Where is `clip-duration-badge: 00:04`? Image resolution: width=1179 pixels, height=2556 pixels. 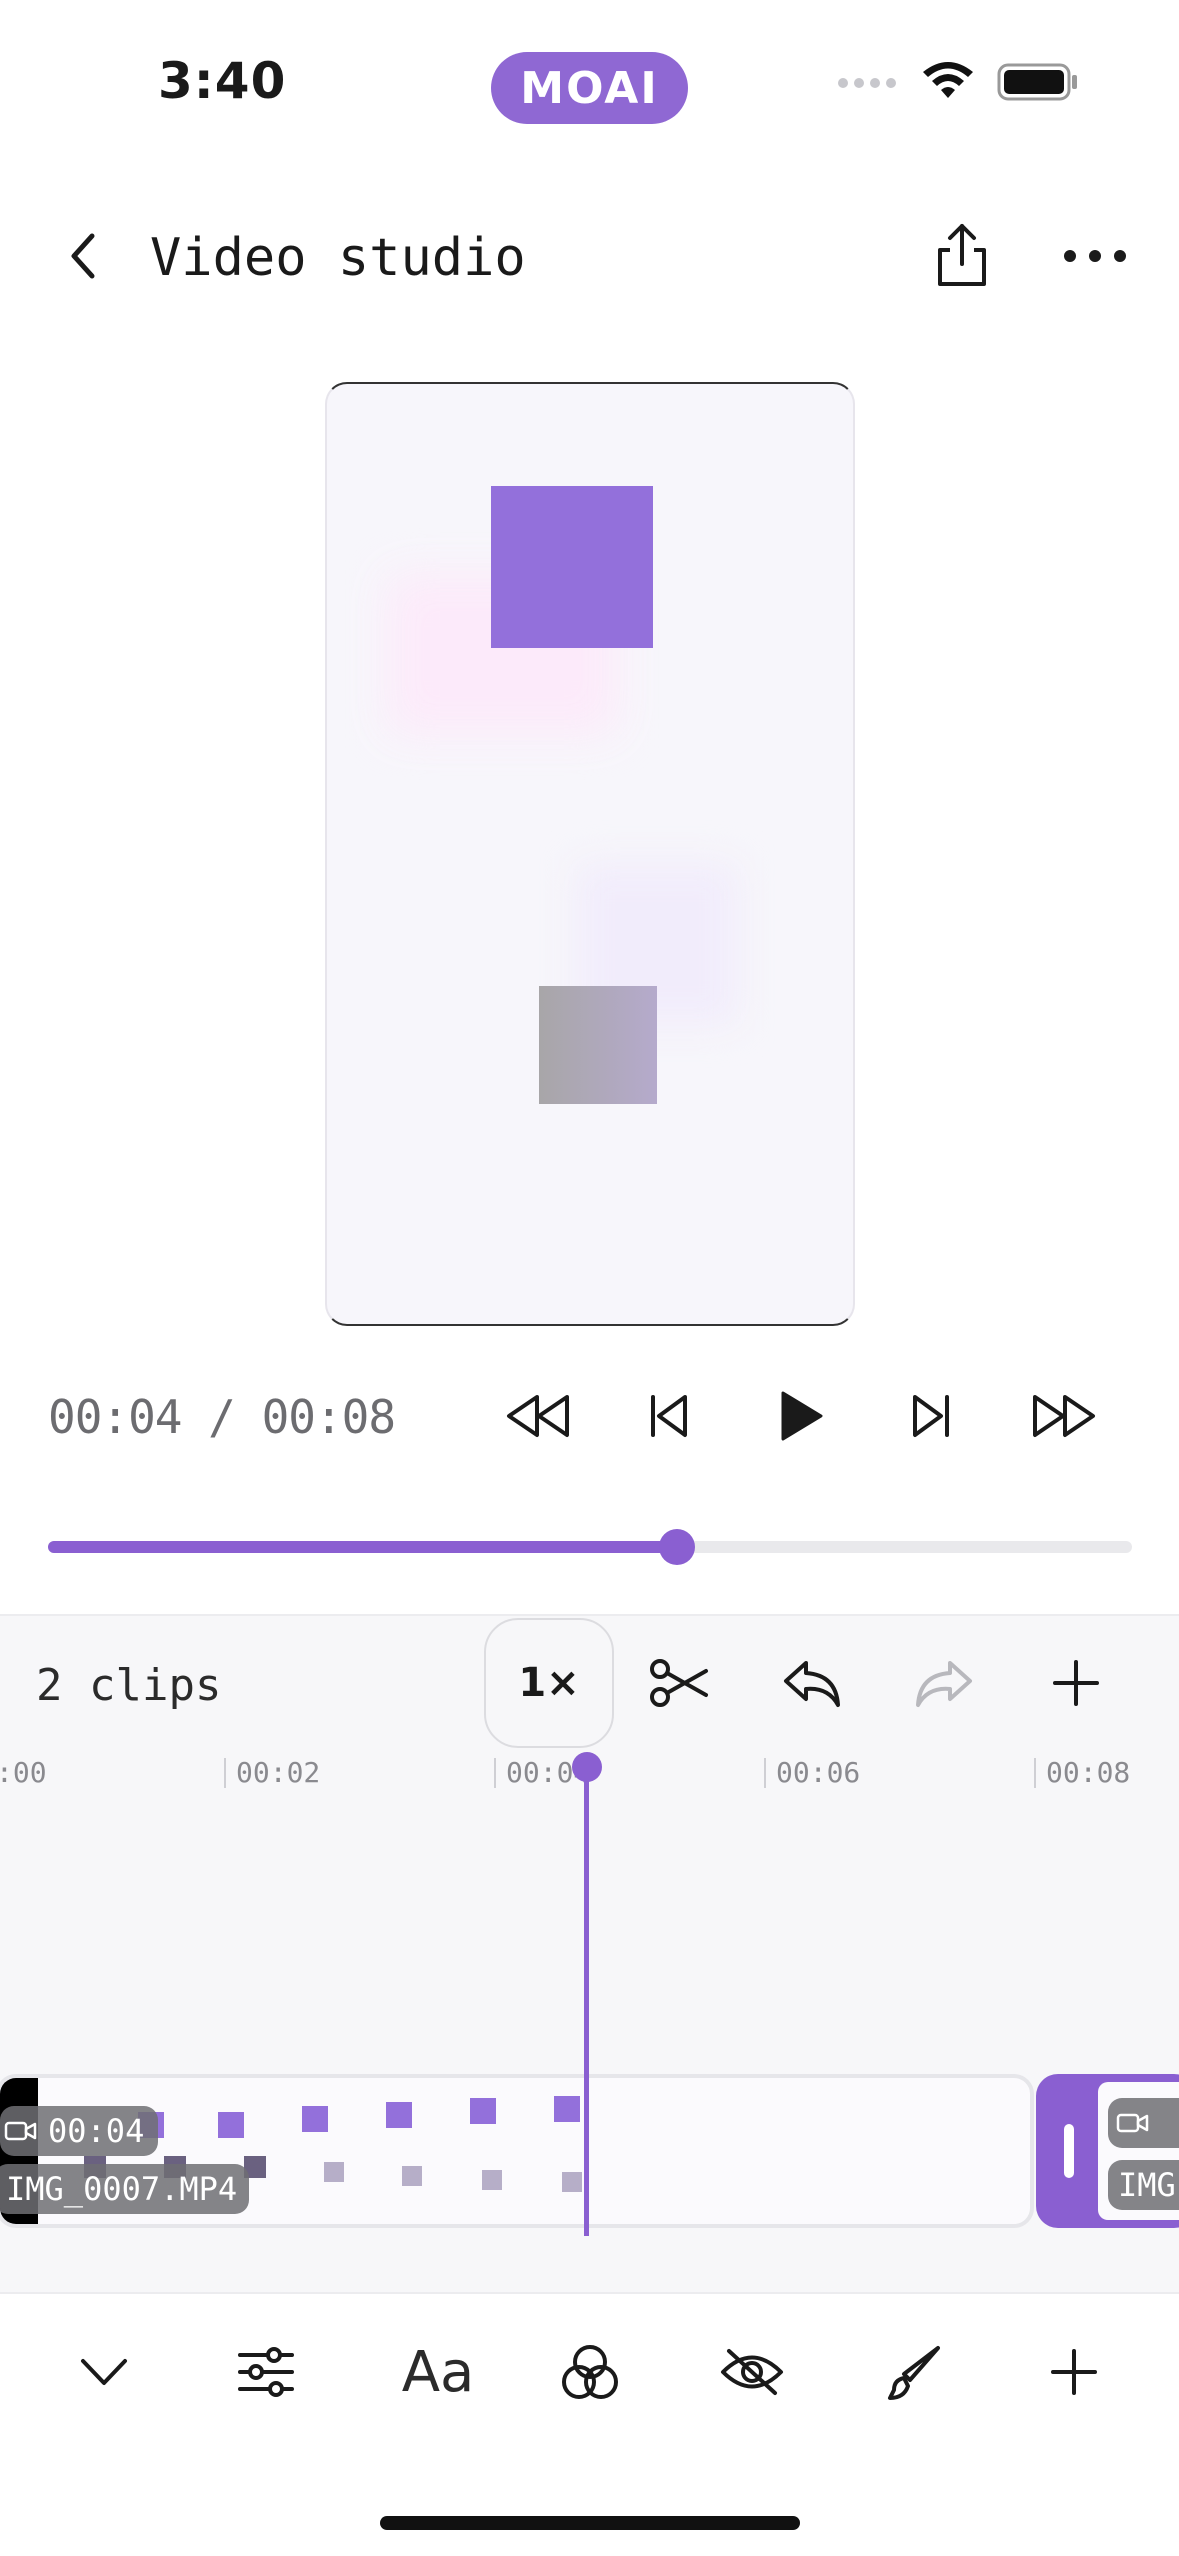
clip-duration-badge: 00:04 is located at coordinates (79, 2131).